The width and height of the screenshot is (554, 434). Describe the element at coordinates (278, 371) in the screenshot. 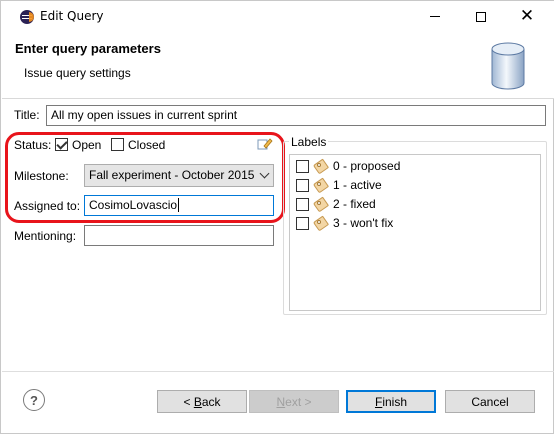

I see `footer-separator` at that location.